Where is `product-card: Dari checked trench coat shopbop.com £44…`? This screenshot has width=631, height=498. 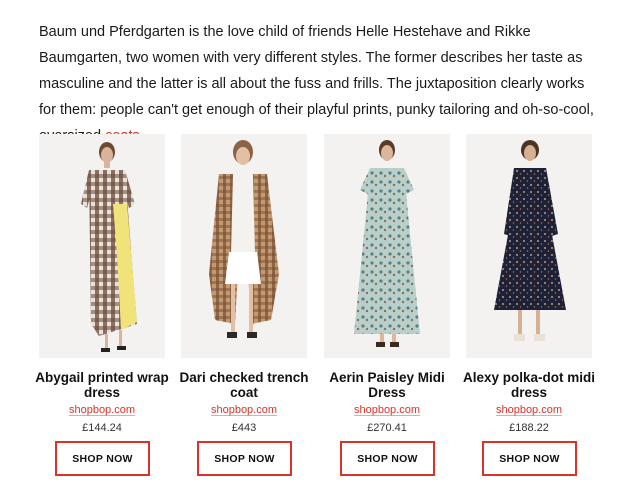
product-card: Dari checked trench coat shopbop.com £44… is located at coordinates (244, 307).